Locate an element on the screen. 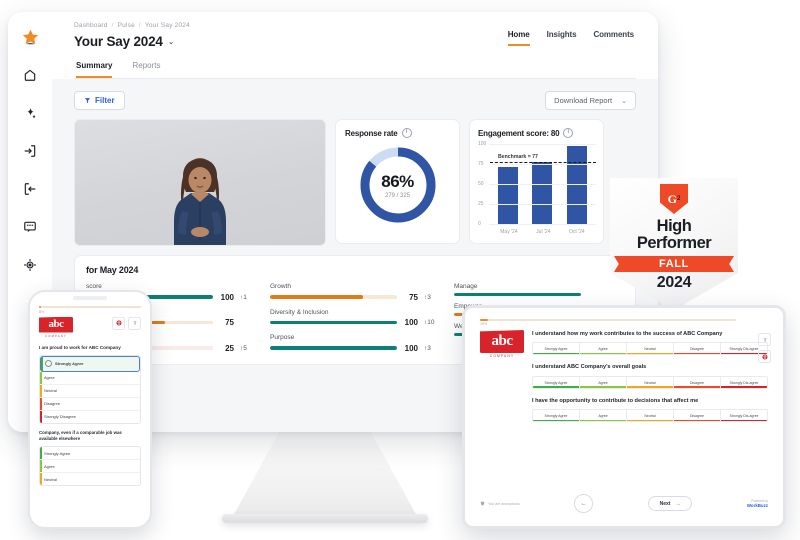 Image resolution: width=800 pixels, height=540 pixels. chart-y-tick: 75 is located at coordinates (481, 164).